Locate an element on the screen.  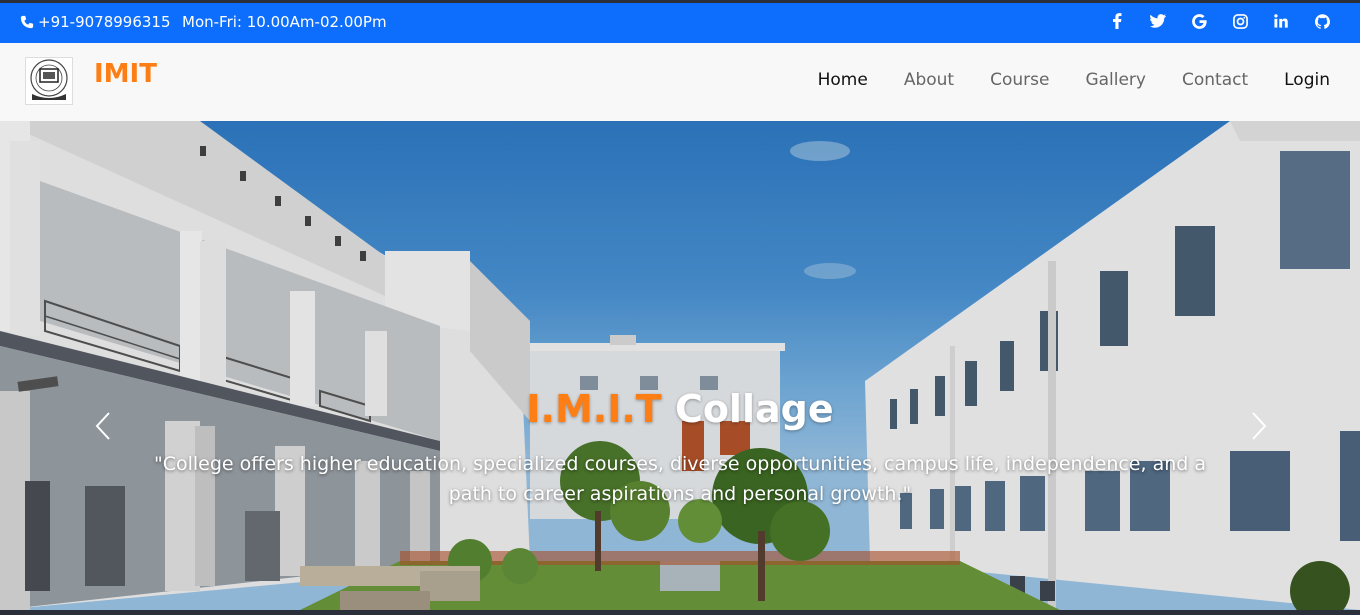
hero-title-rest: Collage is located at coordinates (754, 409).